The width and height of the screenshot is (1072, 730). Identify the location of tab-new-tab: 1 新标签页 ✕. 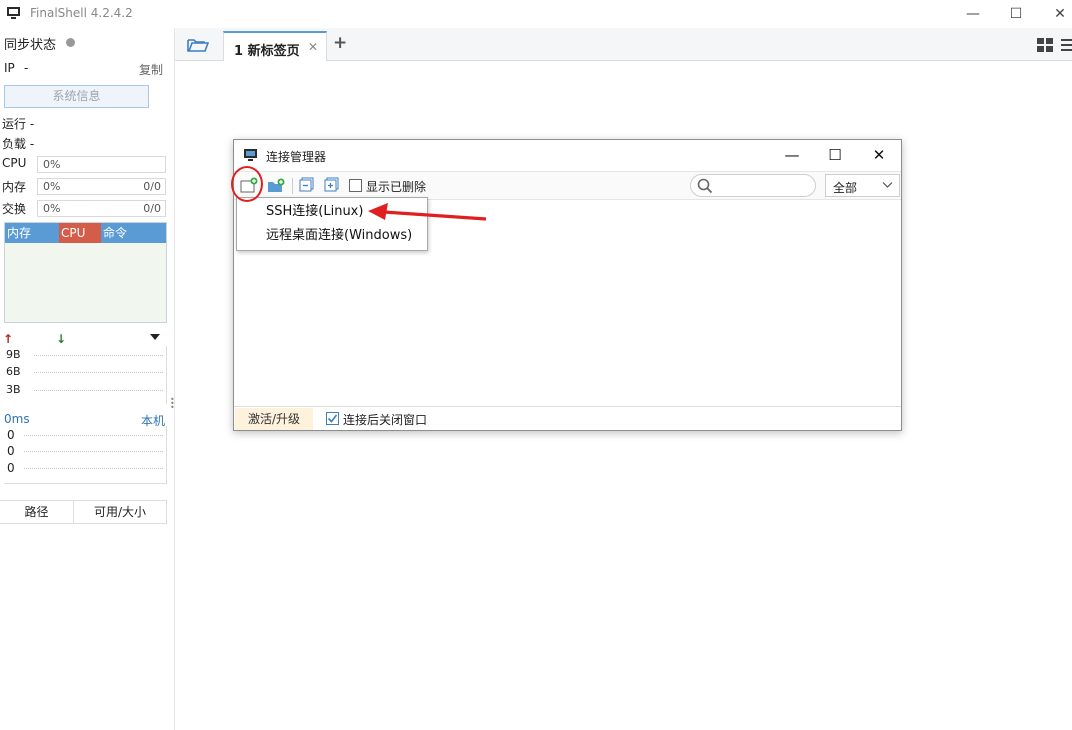
(275, 46).